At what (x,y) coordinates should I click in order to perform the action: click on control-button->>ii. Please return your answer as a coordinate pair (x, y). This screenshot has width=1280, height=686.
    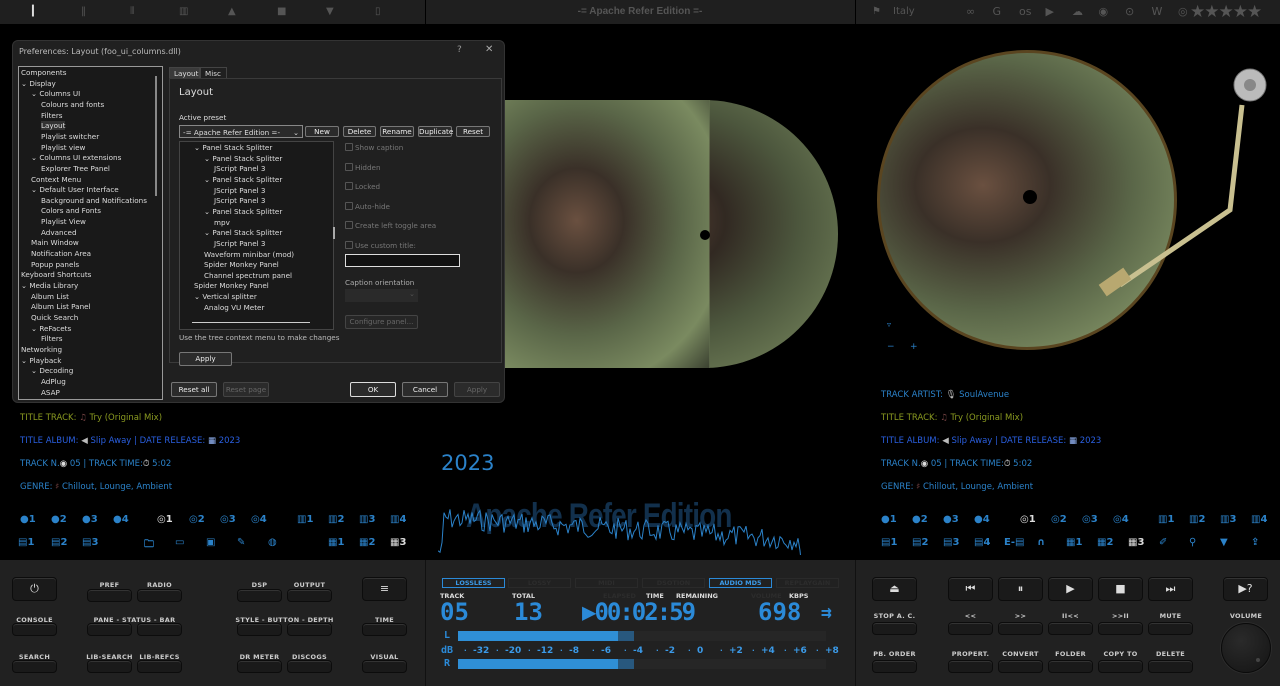
    Looking at the image, I should click on (1120, 628).